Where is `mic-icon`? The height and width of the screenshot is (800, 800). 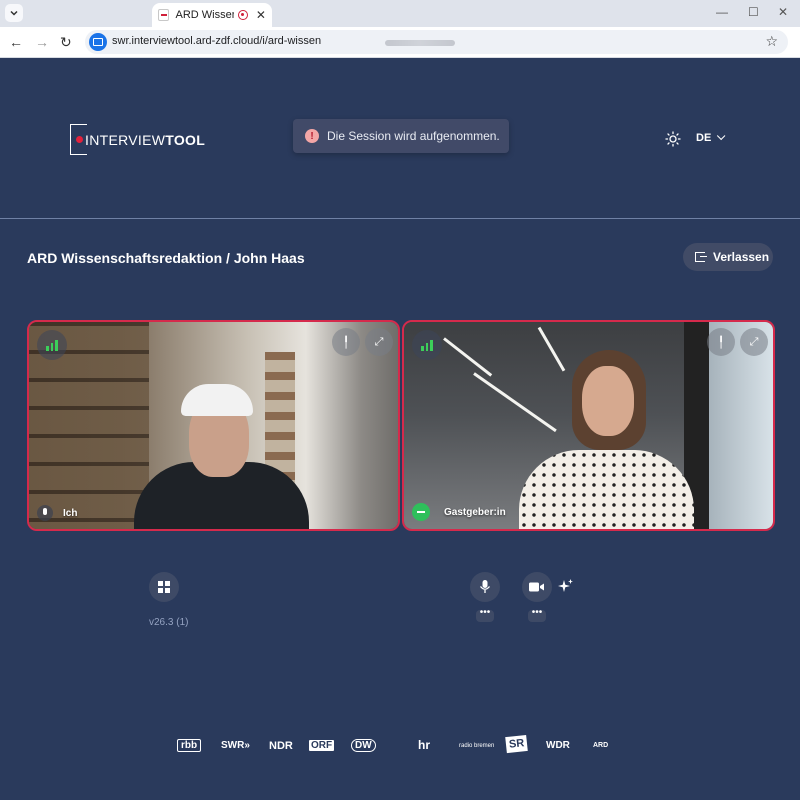 mic-icon is located at coordinates (45, 513).